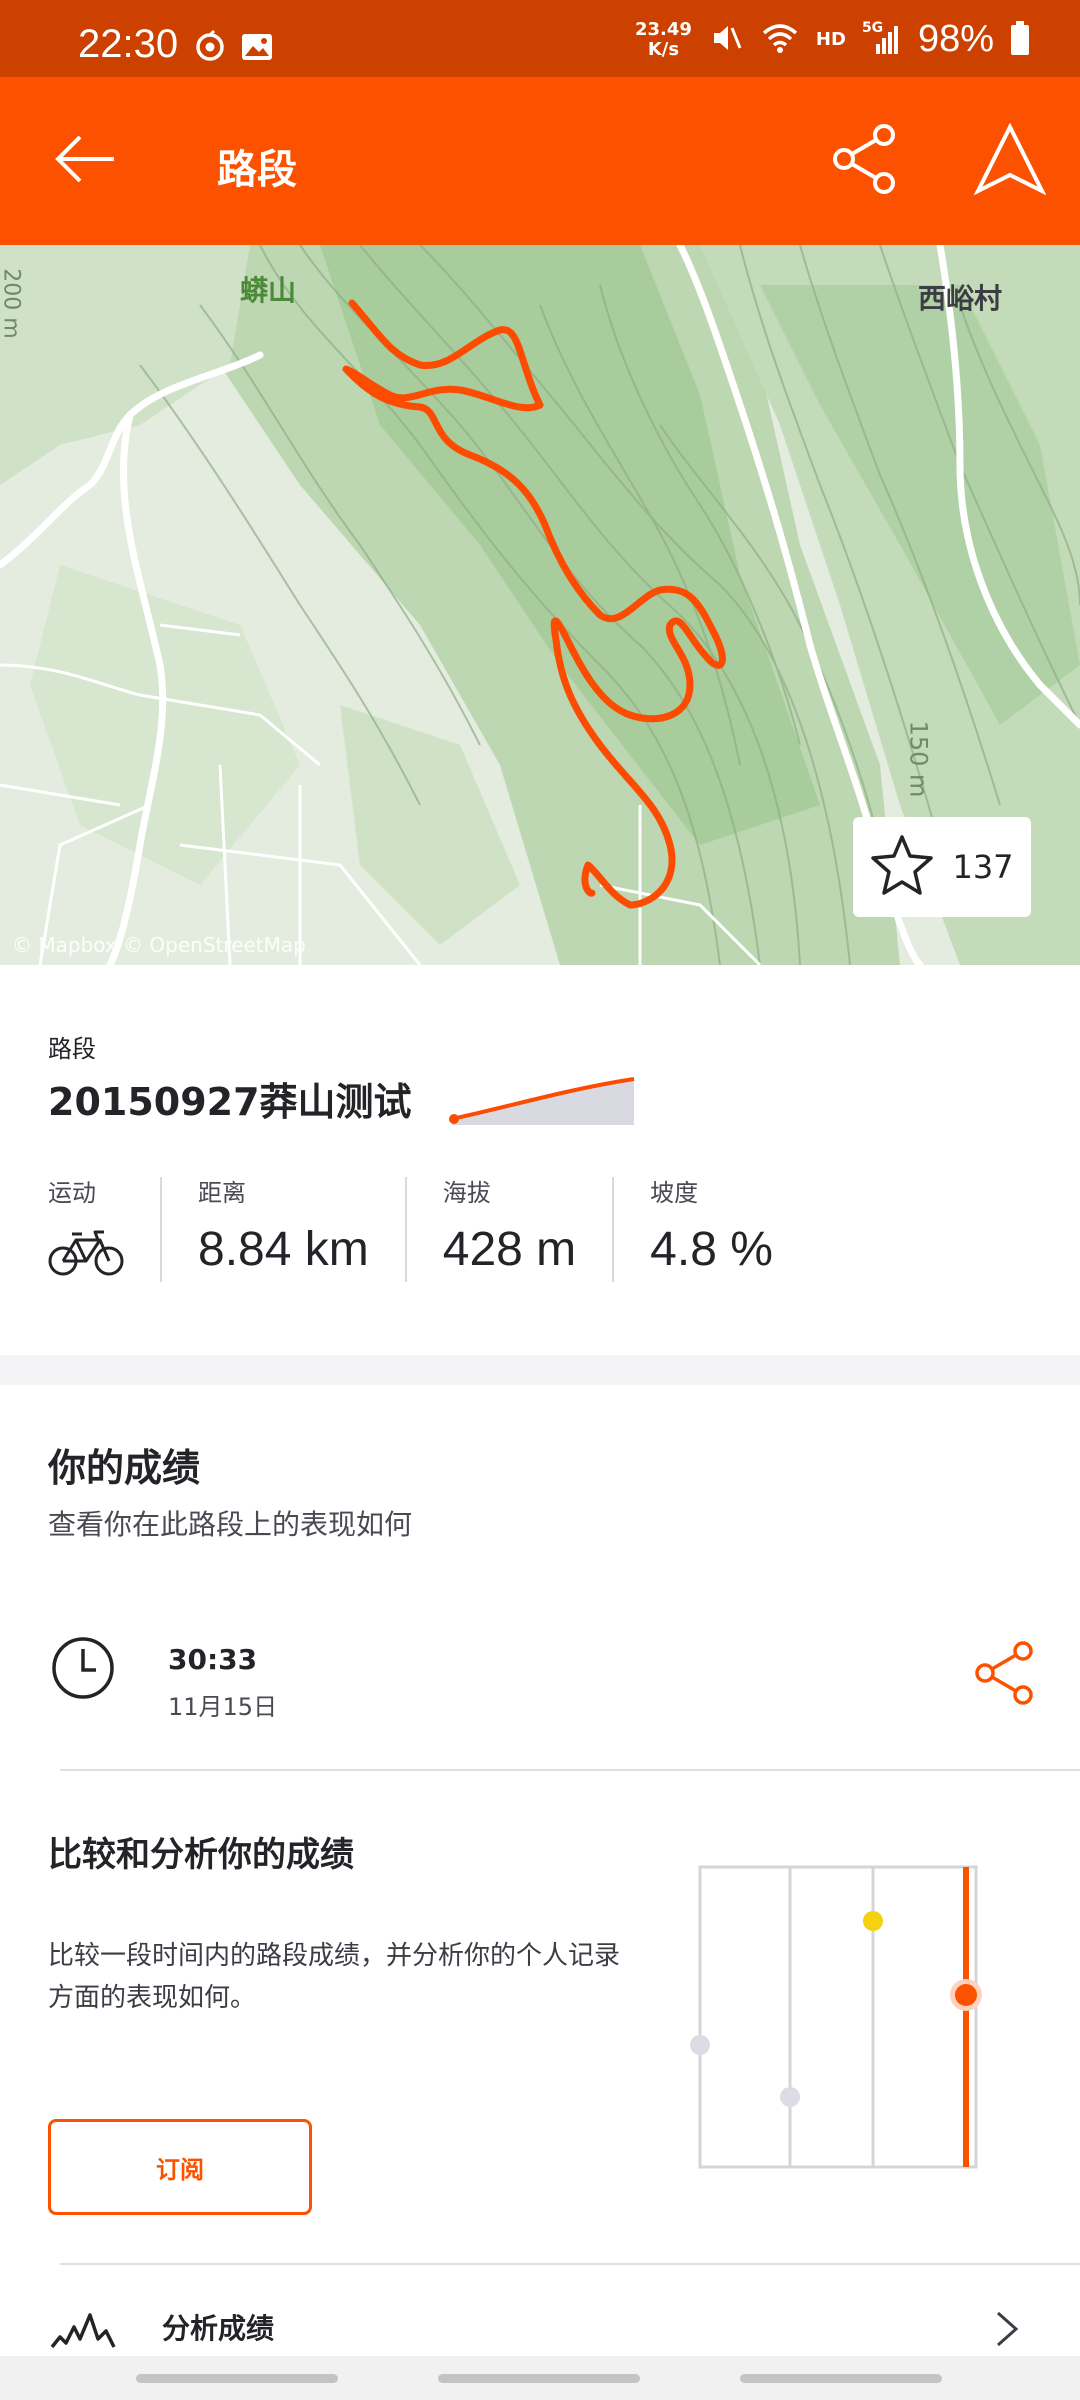  I want to click on subscribe-button: 订阅, so click(180, 2167).